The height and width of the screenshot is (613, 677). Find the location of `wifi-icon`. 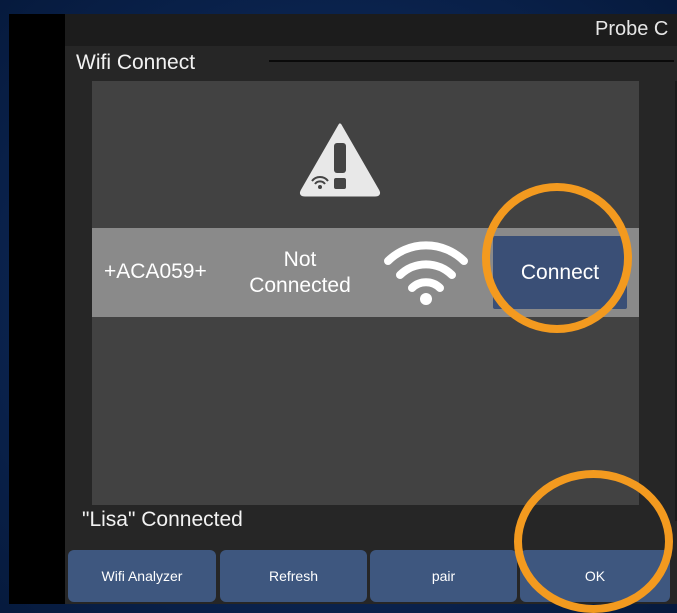

wifi-icon is located at coordinates (426, 273).